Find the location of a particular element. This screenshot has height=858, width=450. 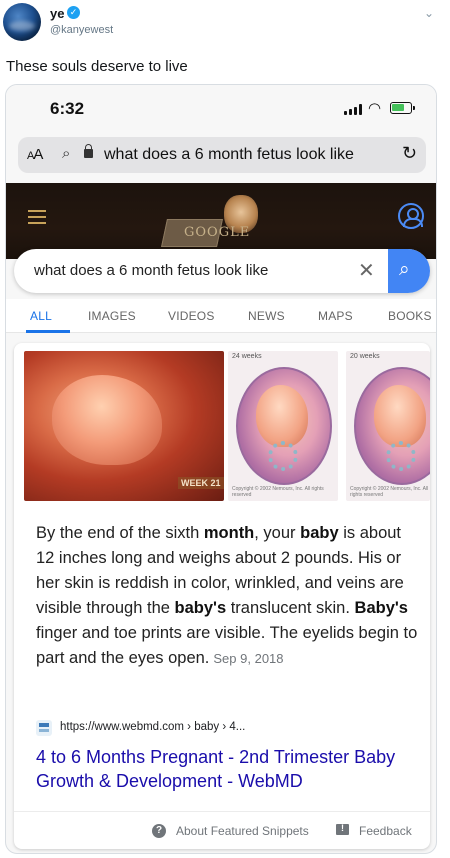

google-search-box: what does a 6 month fetus look like ✕ ⌕ is located at coordinates (222, 271).